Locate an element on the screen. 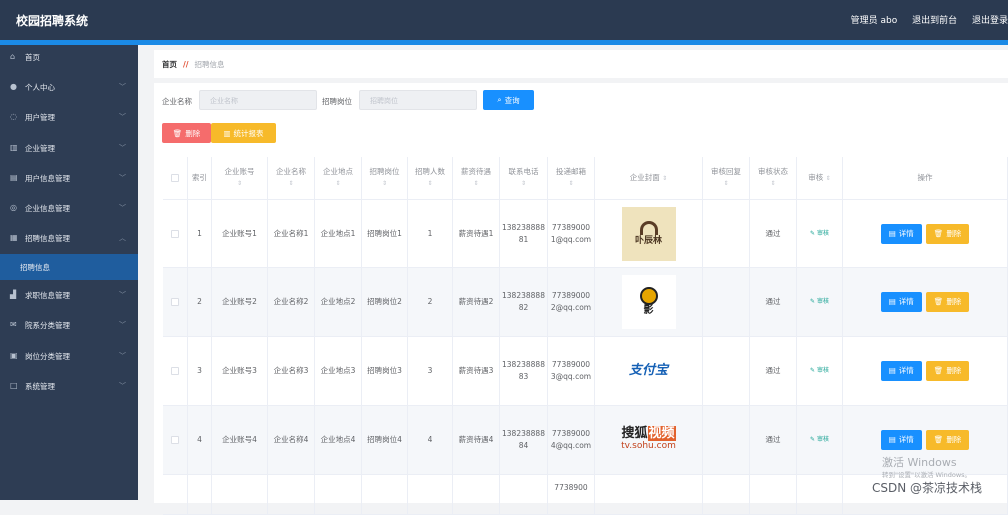  column-header: 审核 ⇕ is located at coordinates (820, 178).